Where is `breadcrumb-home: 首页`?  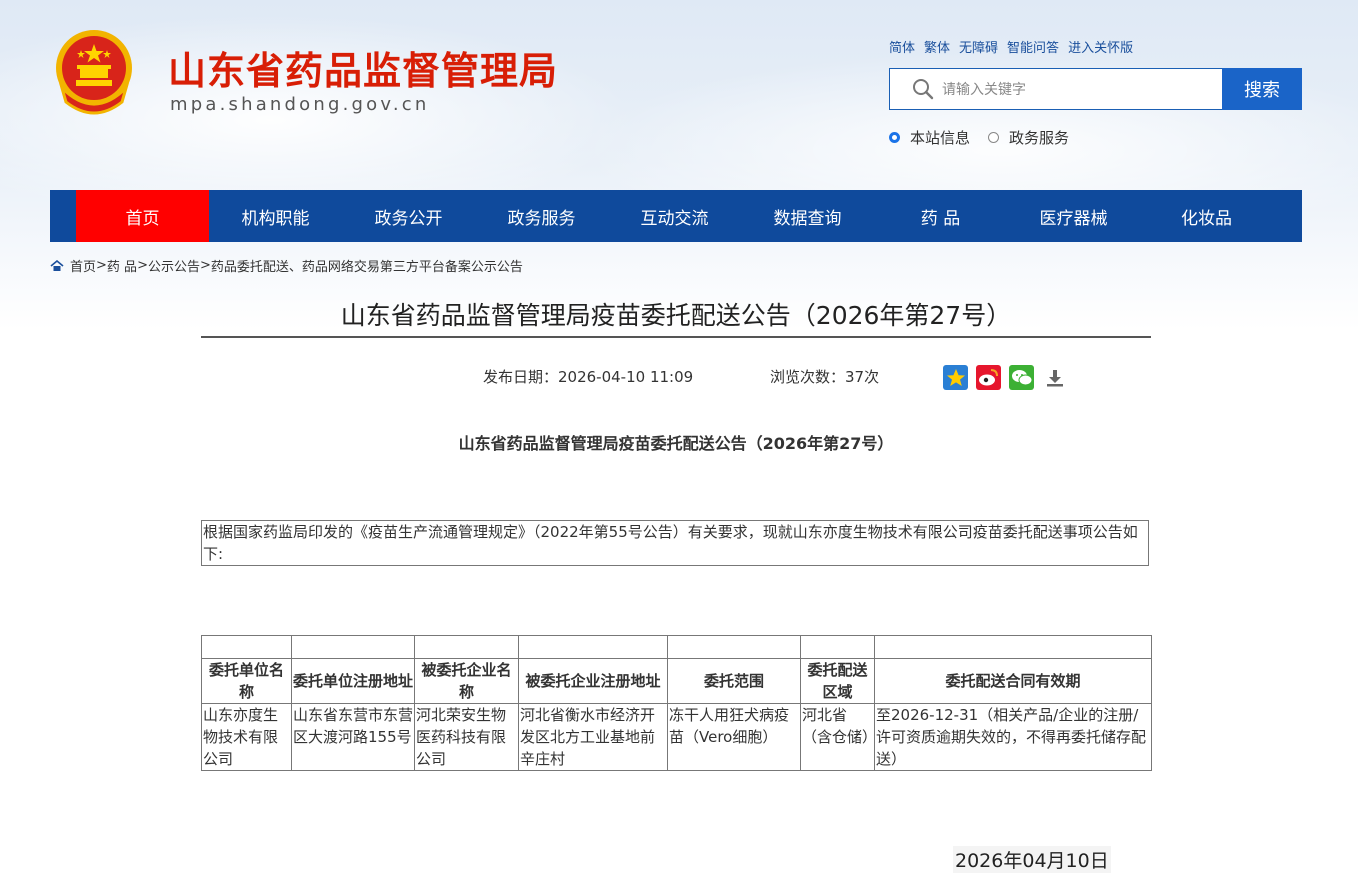 breadcrumb-home: 首页 is located at coordinates (83, 265).